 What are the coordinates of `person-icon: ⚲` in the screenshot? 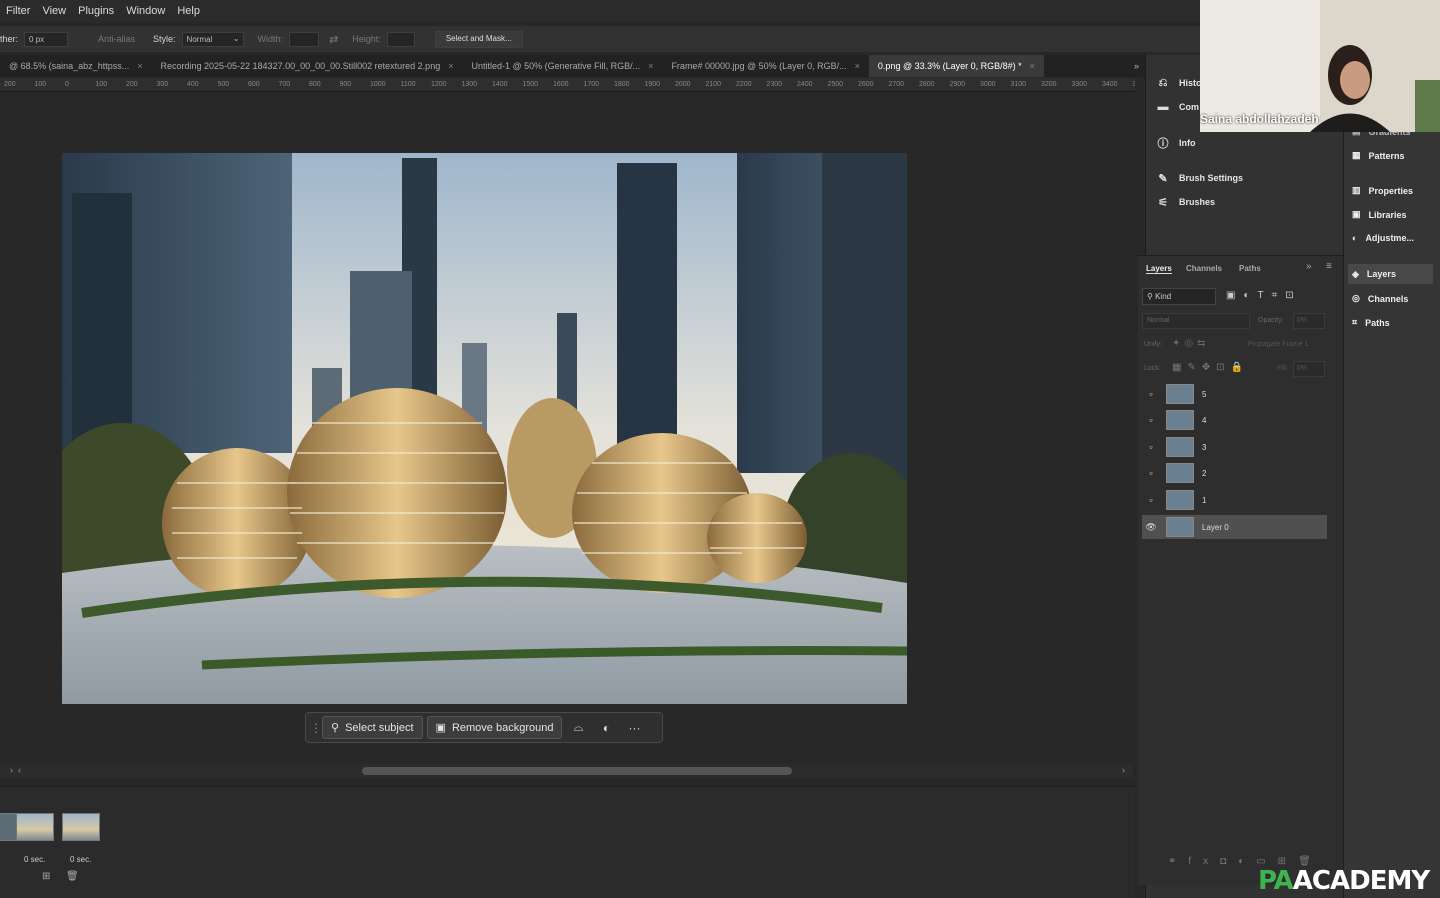 It's located at (335, 728).